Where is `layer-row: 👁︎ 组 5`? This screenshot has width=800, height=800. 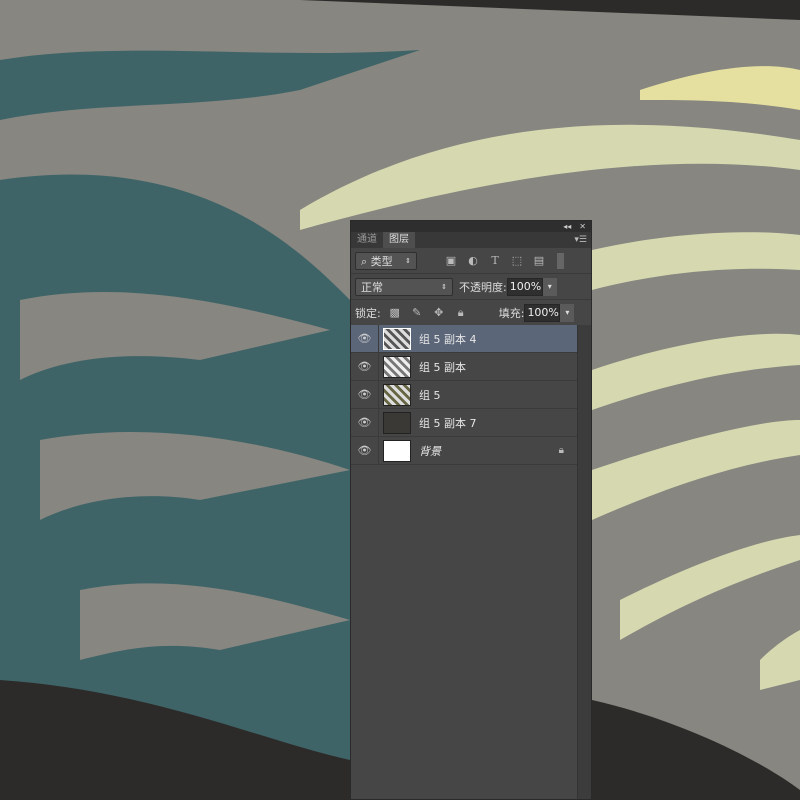 layer-row: 👁︎ 组 5 is located at coordinates (464, 395).